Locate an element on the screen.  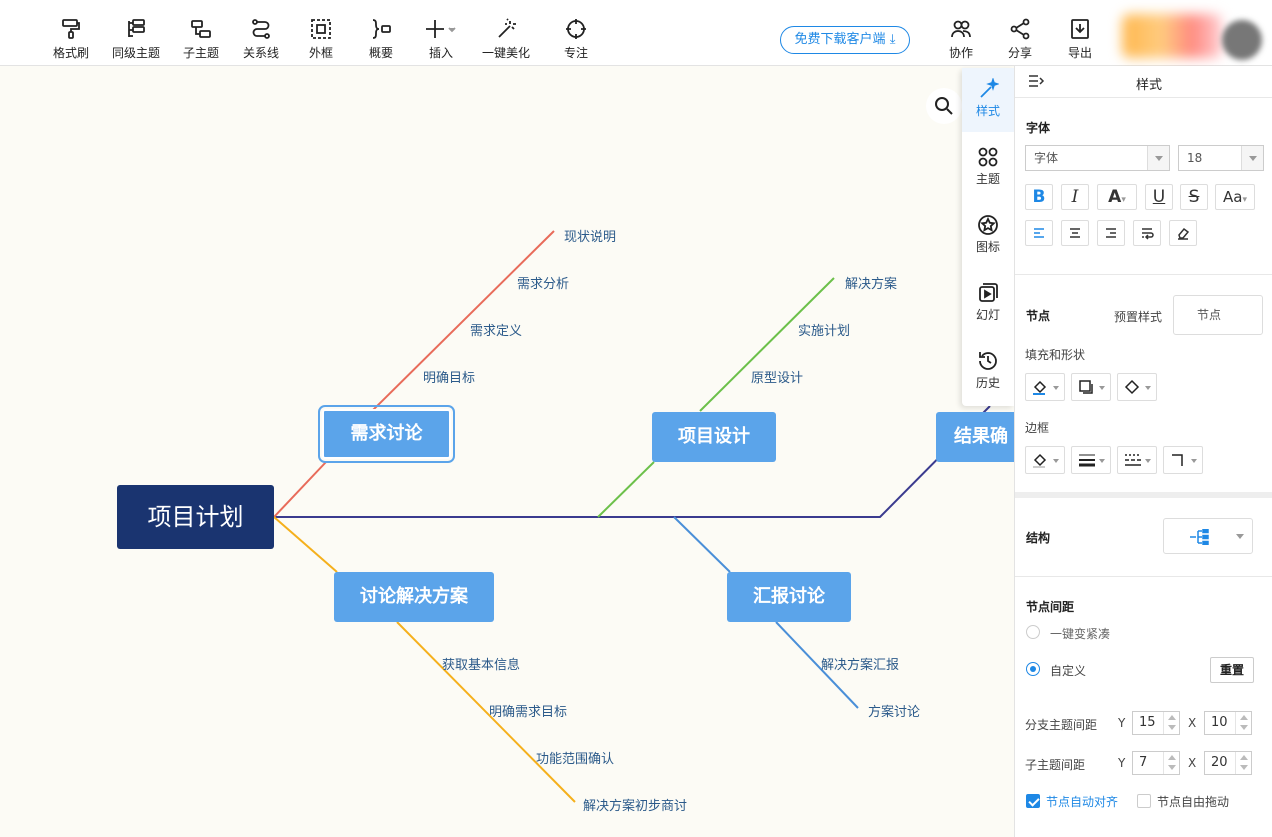
summary-label: 概要 is located at coordinates (380, 53).